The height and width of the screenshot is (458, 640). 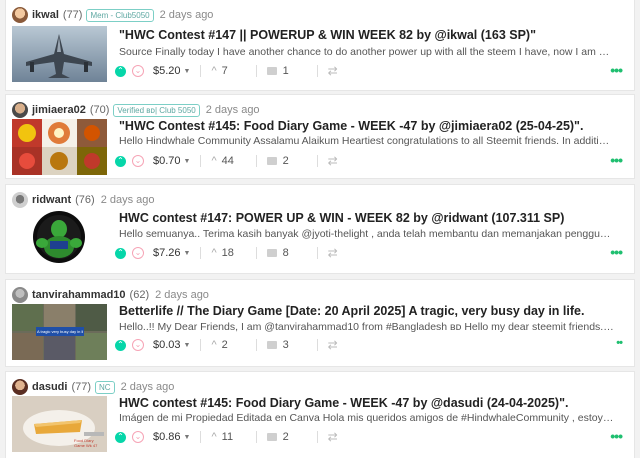 I want to click on author-name: jimiaera02, so click(x=59, y=110).